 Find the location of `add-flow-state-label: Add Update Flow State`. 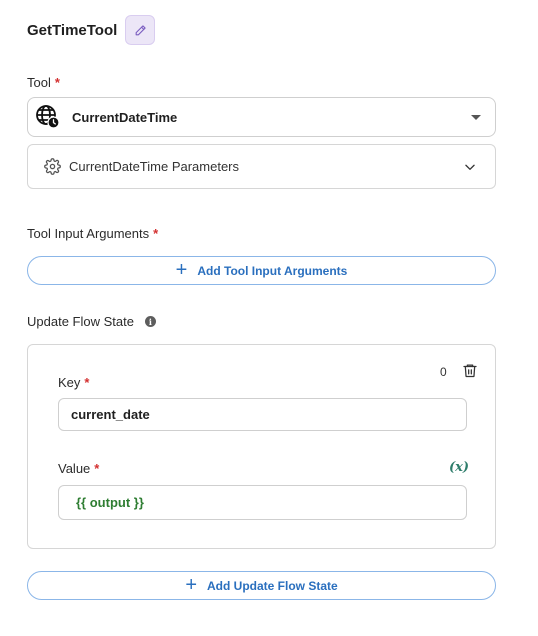

add-flow-state-label: Add Update Flow State is located at coordinates (272, 585).